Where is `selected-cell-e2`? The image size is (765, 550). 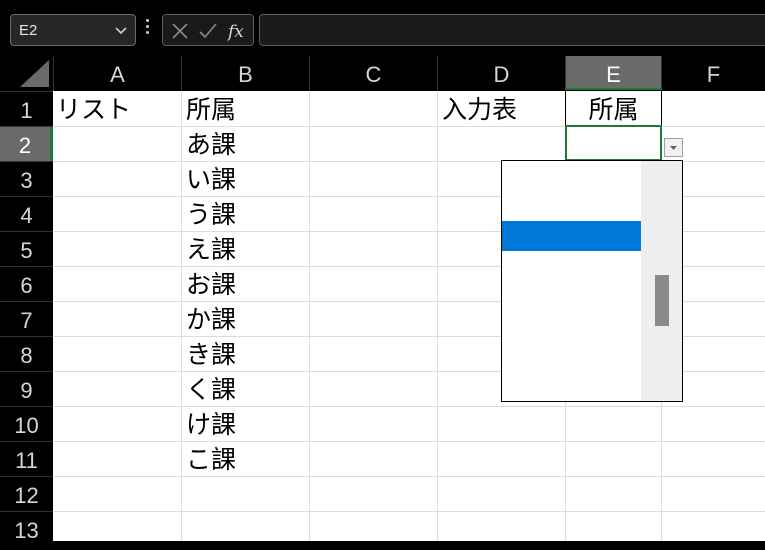
selected-cell-e2 is located at coordinates (613, 143).